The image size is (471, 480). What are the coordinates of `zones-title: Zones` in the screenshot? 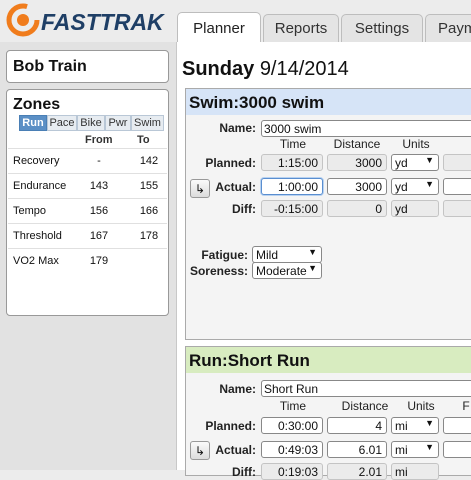 It's located at (37, 104).